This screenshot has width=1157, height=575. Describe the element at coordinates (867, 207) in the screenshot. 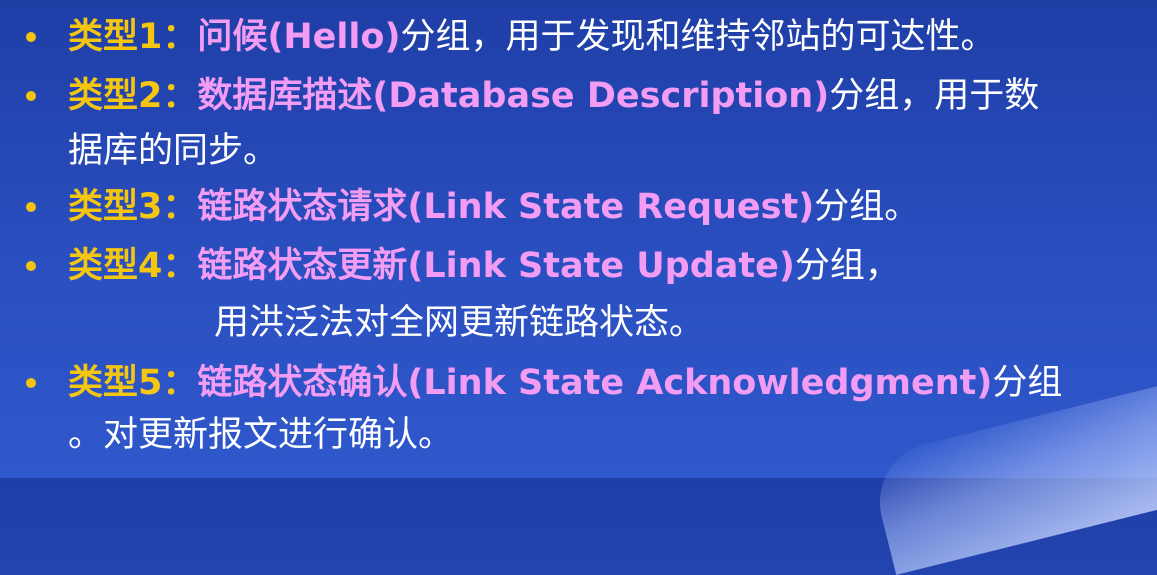

I see `description: 分组。` at that location.